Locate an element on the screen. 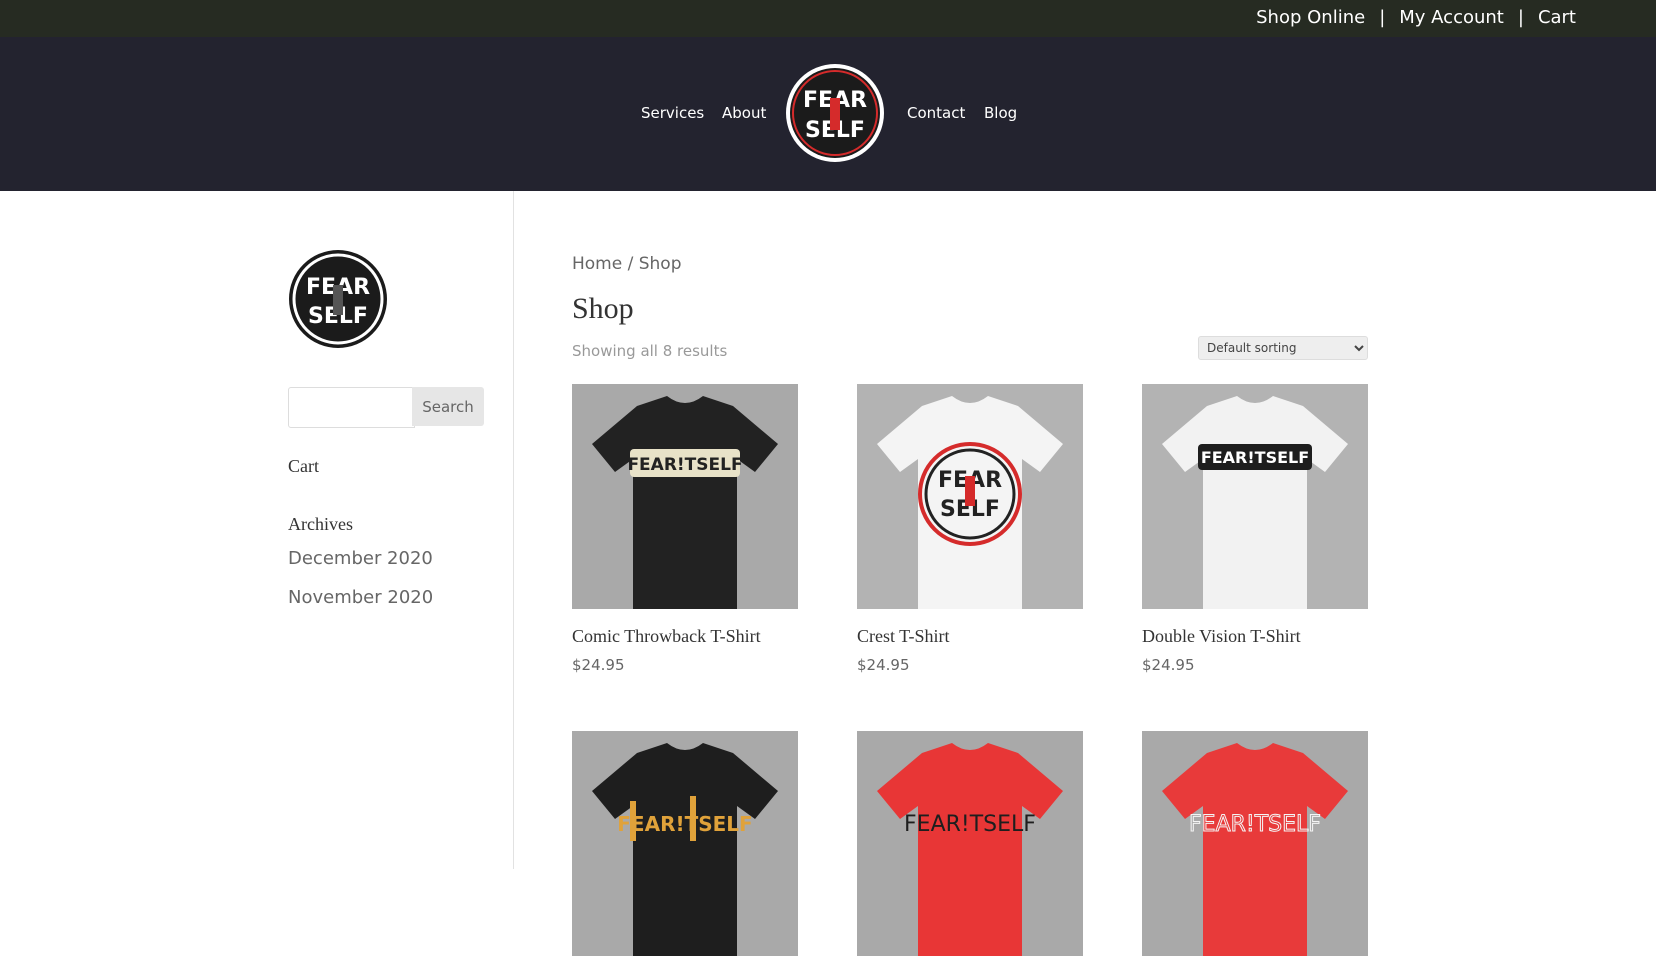  product-card: FEAR!TSELF Double Vision T-Shirt $24.95 is located at coordinates (1255, 529).